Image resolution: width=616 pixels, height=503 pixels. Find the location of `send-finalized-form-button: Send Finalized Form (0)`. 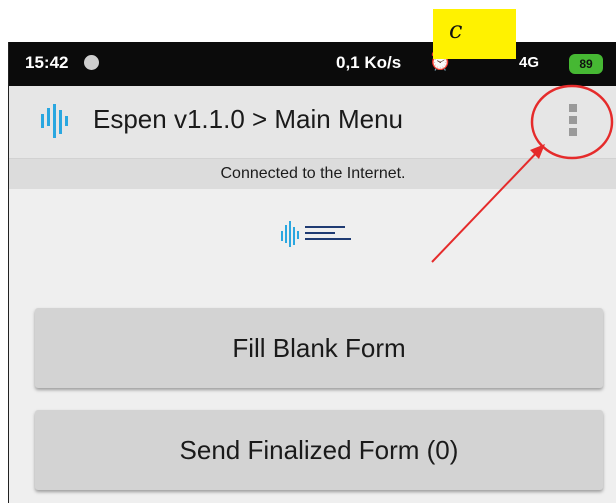

send-finalized-form-button: Send Finalized Form (0) is located at coordinates (319, 450).